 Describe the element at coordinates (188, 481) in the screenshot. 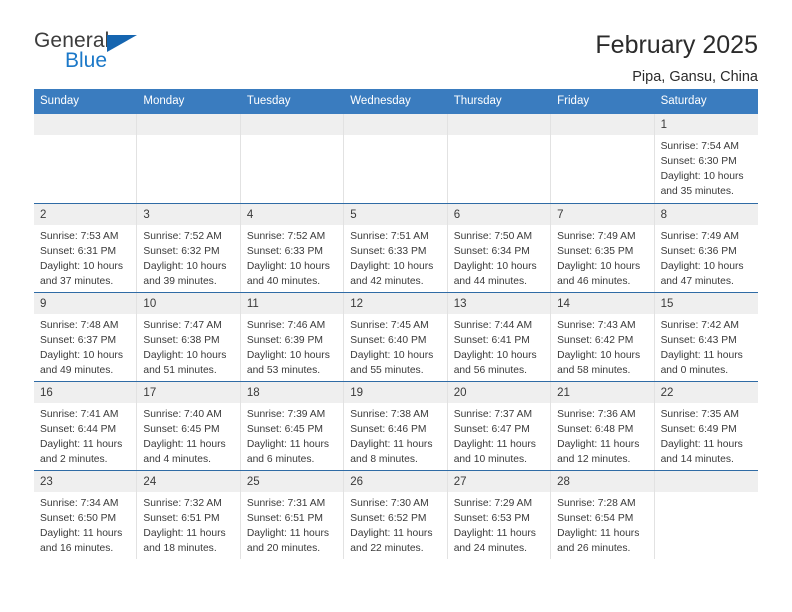

I see `day-number: 24` at that location.